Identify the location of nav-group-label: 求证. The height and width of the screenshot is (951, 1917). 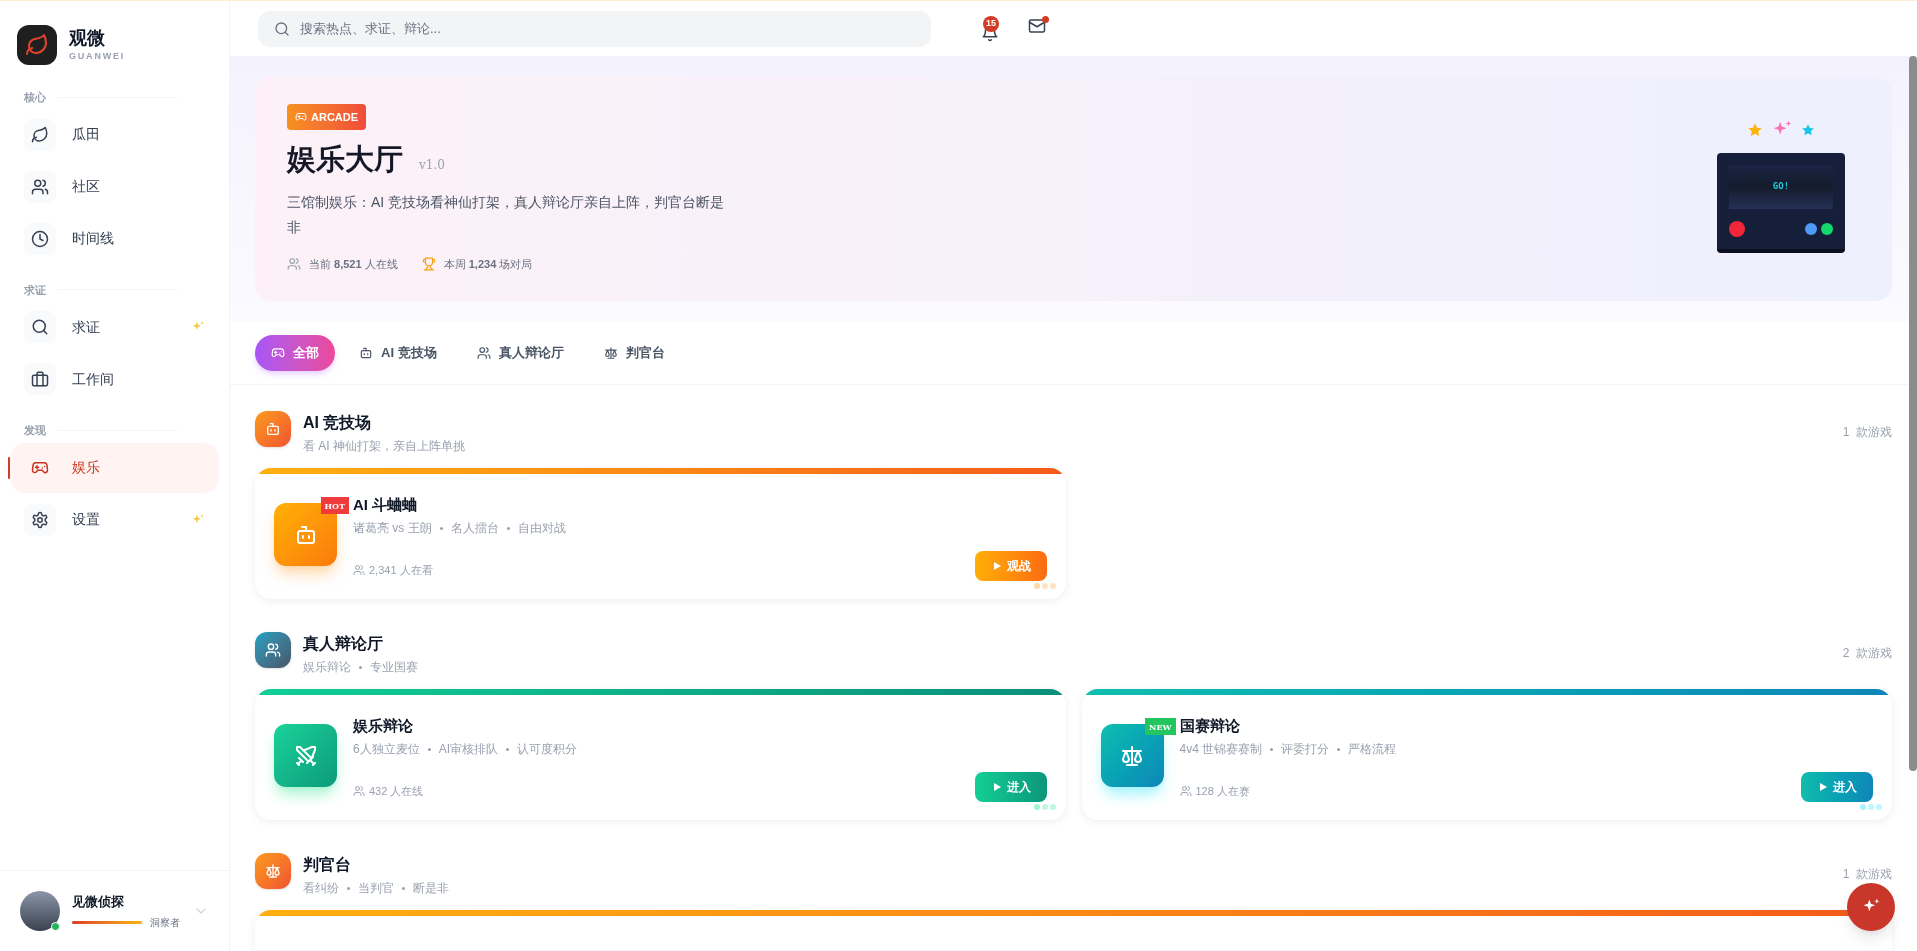
(35, 290).